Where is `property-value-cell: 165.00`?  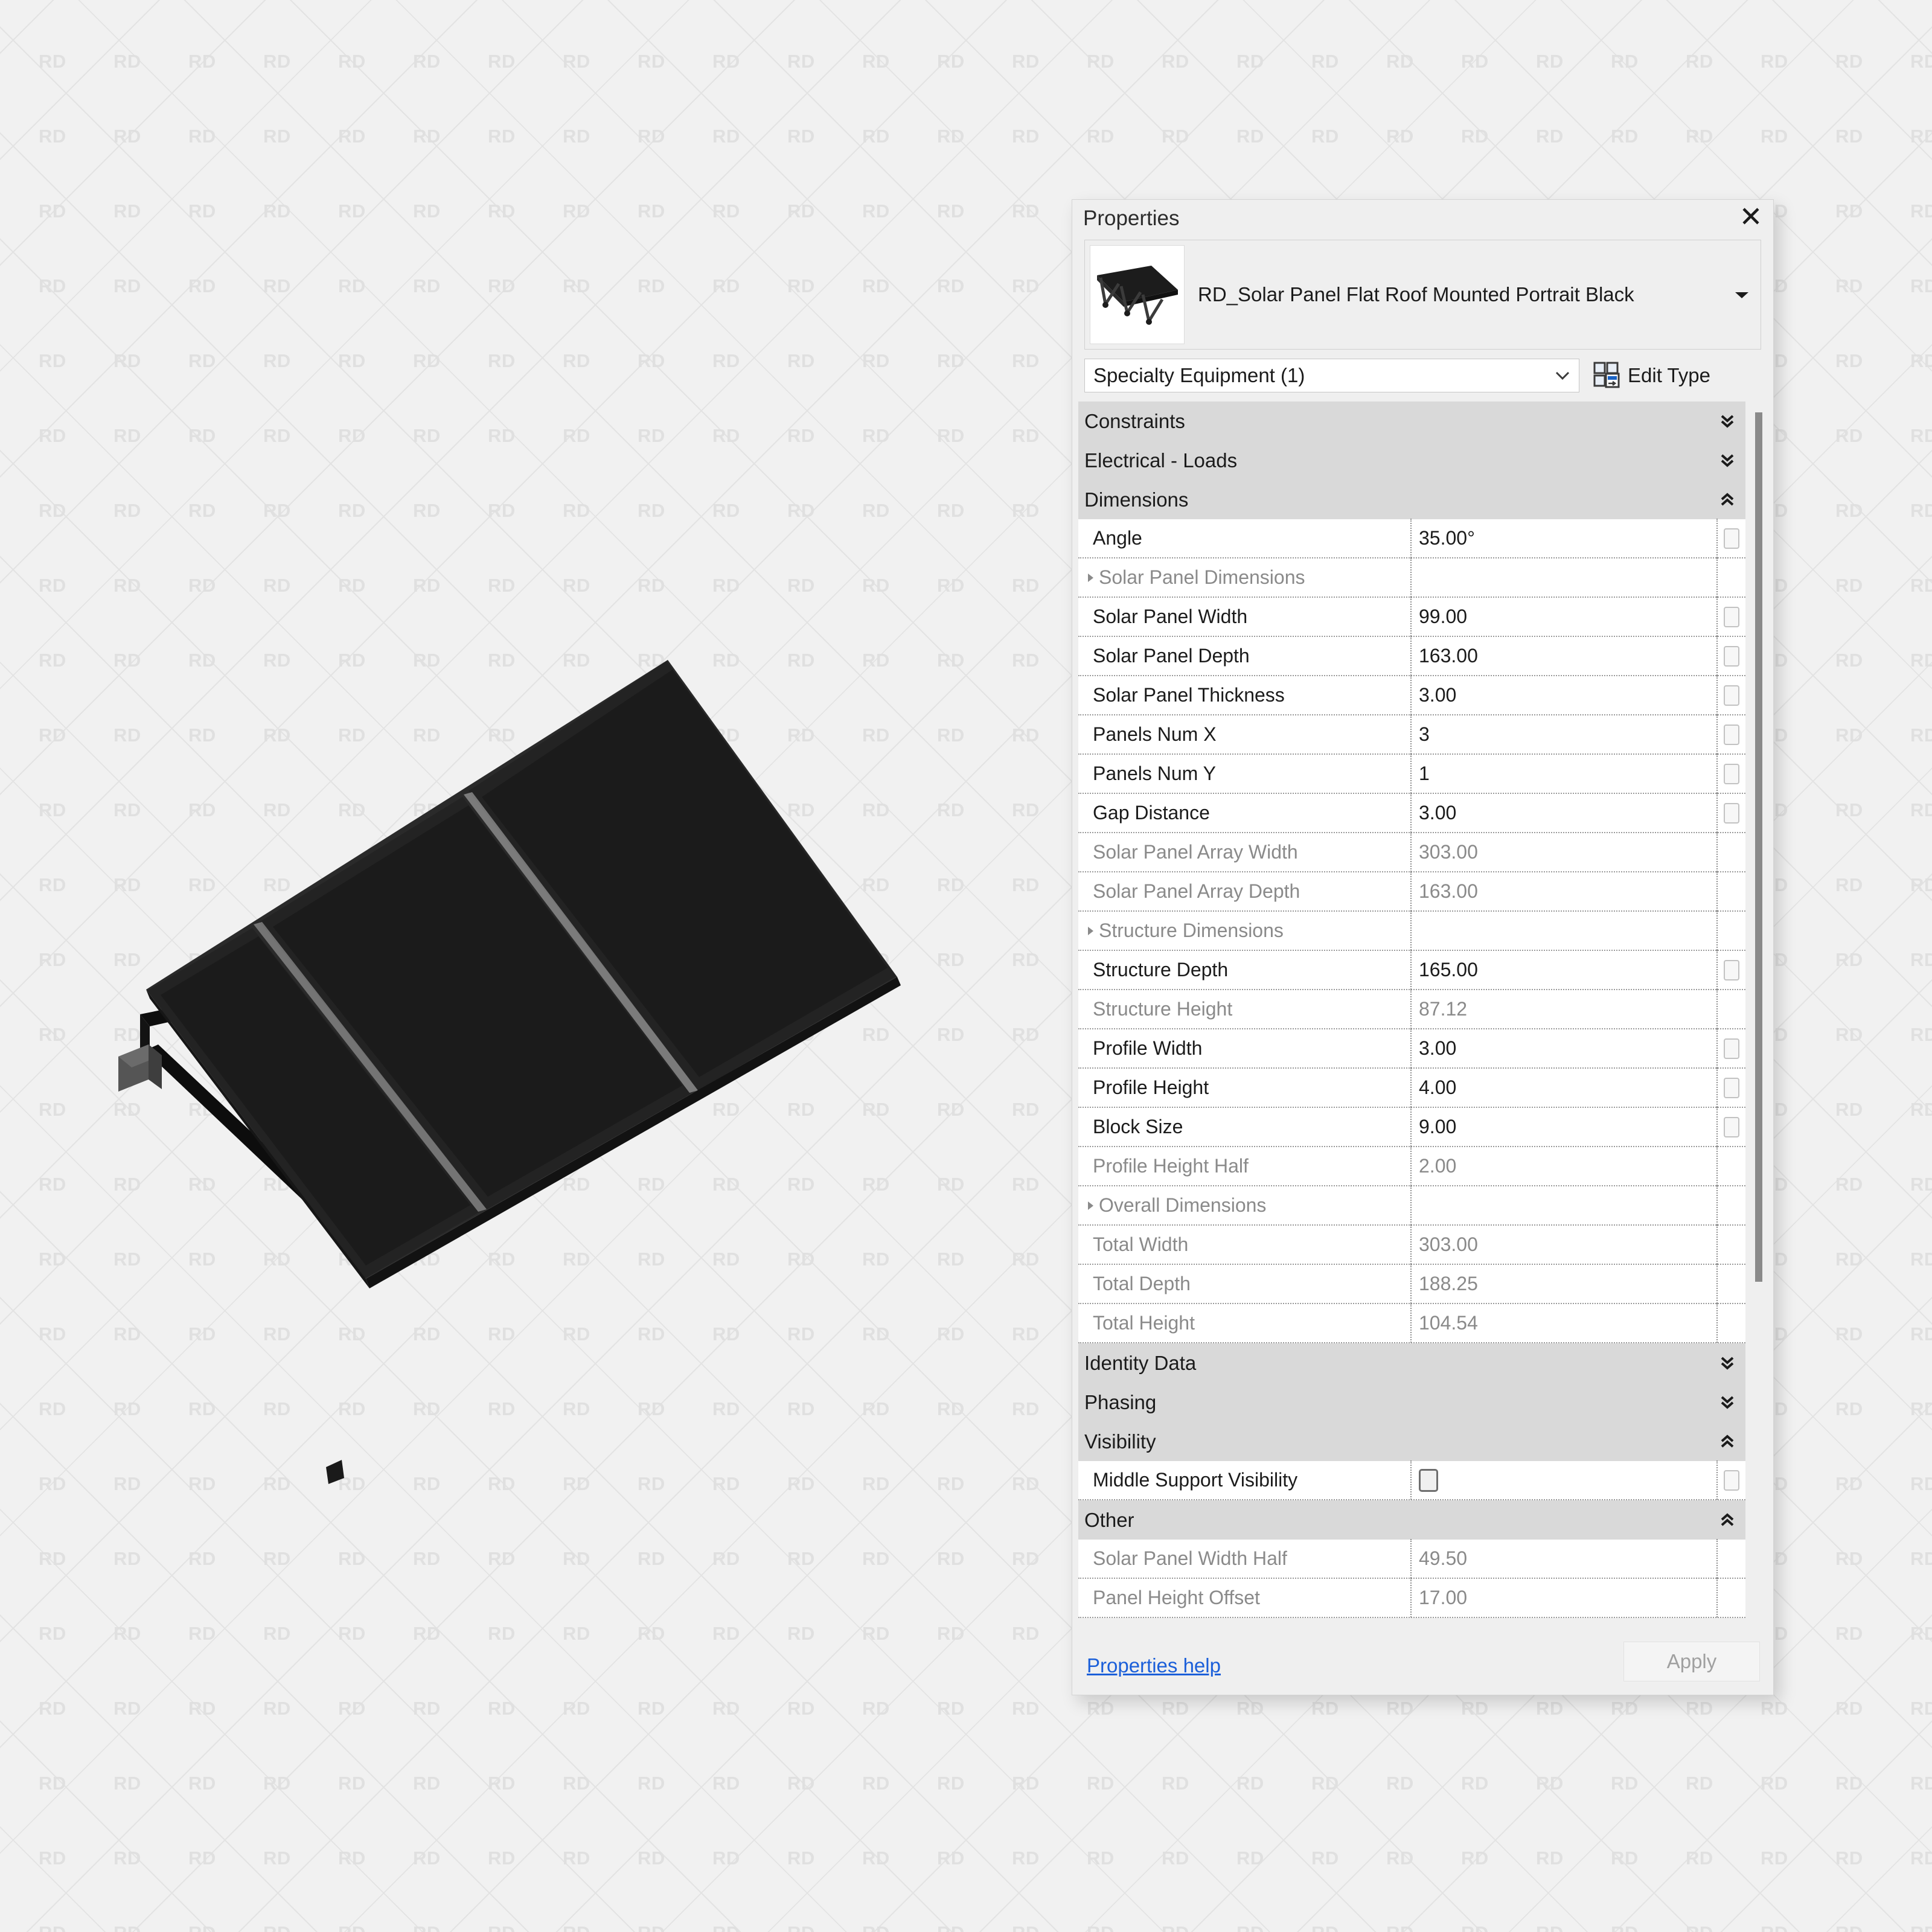 property-value-cell: 165.00 is located at coordinates (1563, 970).